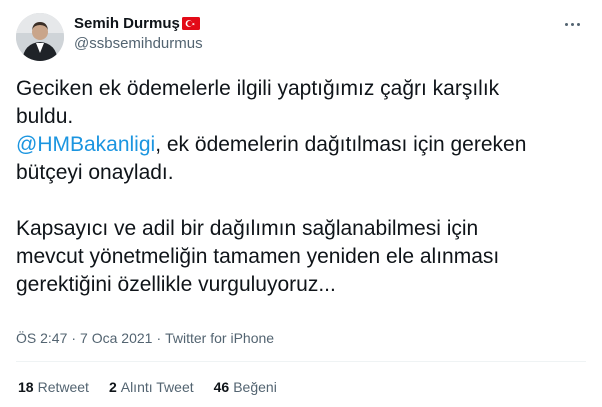  I want to click on retweets-label: Retweet, so click(63, 387).